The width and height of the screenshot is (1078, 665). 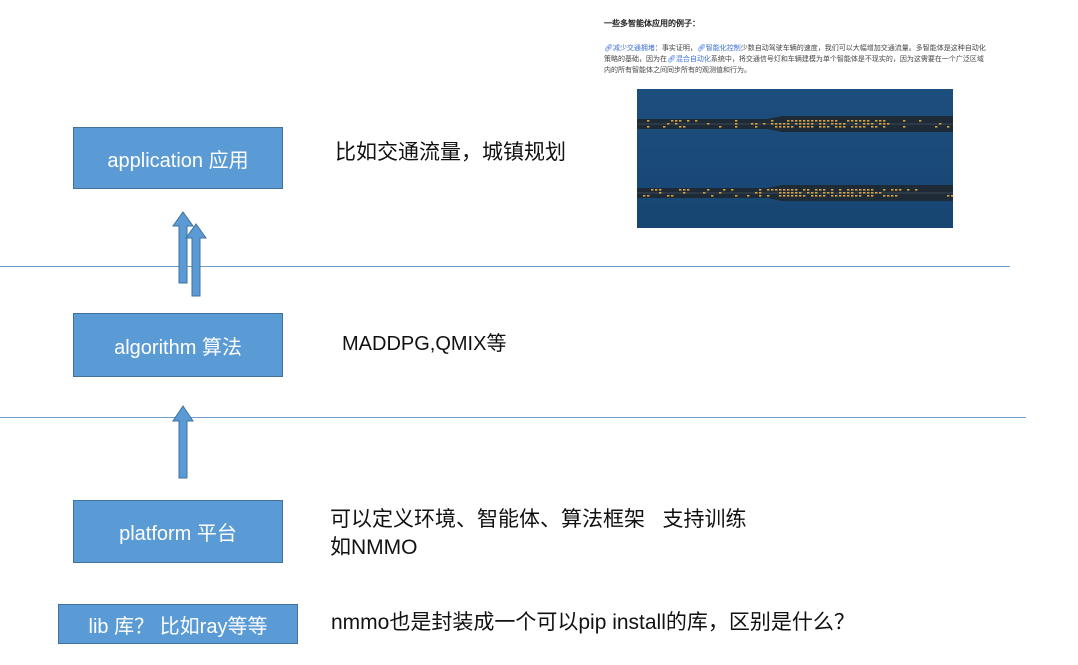 I want to click on platform-description-line1: 可以定义环境、智能体、算法框架 支持训练, so click(x=538, y=519).